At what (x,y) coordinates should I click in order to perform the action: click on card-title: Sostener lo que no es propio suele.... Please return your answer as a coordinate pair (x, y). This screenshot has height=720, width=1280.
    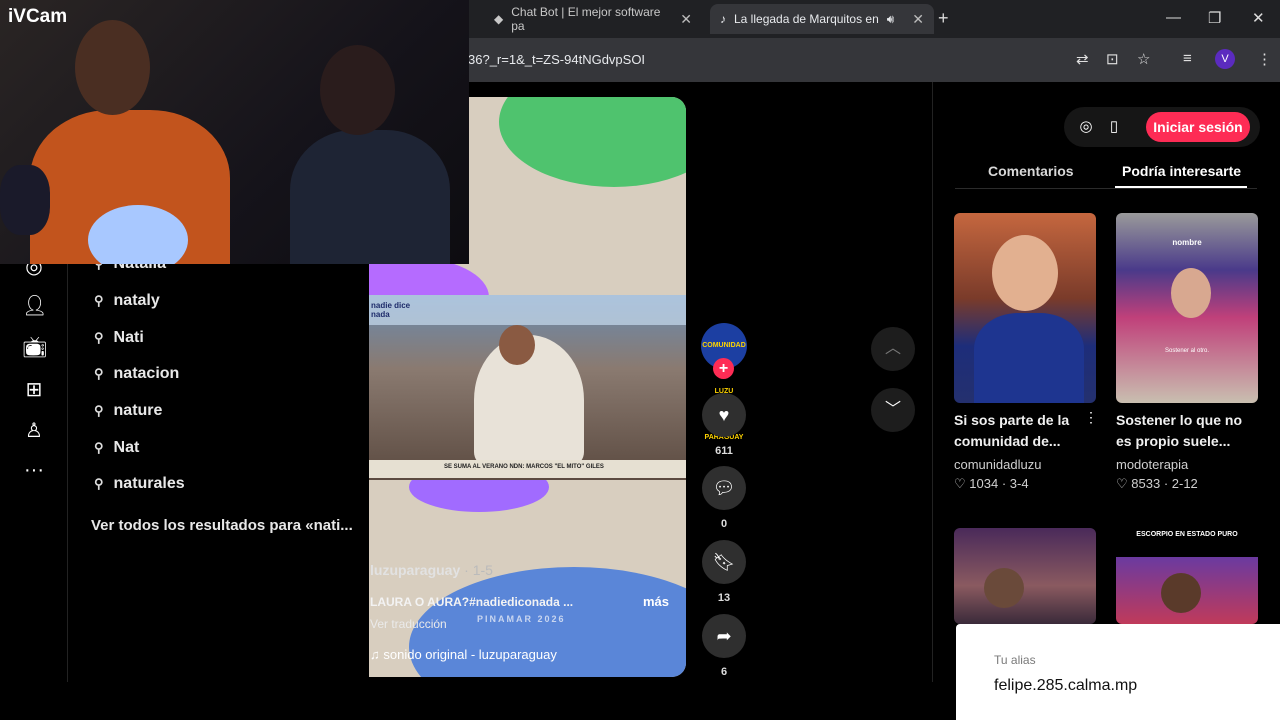
    Looking at the image, I should click on (1181, 431).